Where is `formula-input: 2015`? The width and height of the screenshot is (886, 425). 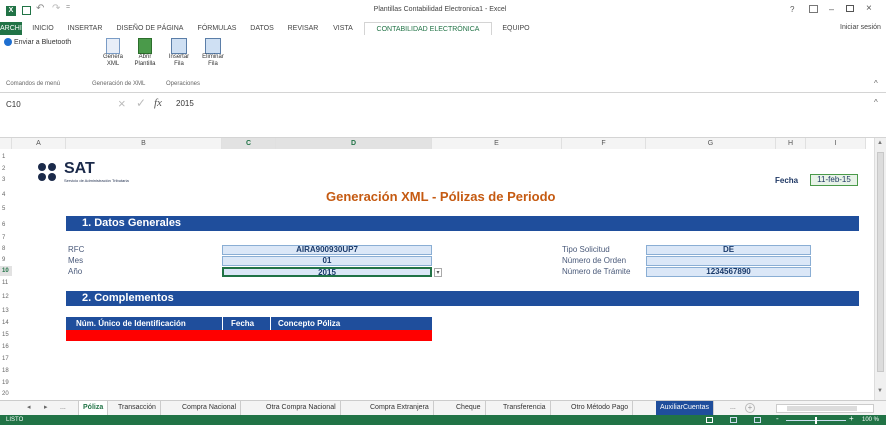 formula-input: 2015 is located at coordinates (521, 103).